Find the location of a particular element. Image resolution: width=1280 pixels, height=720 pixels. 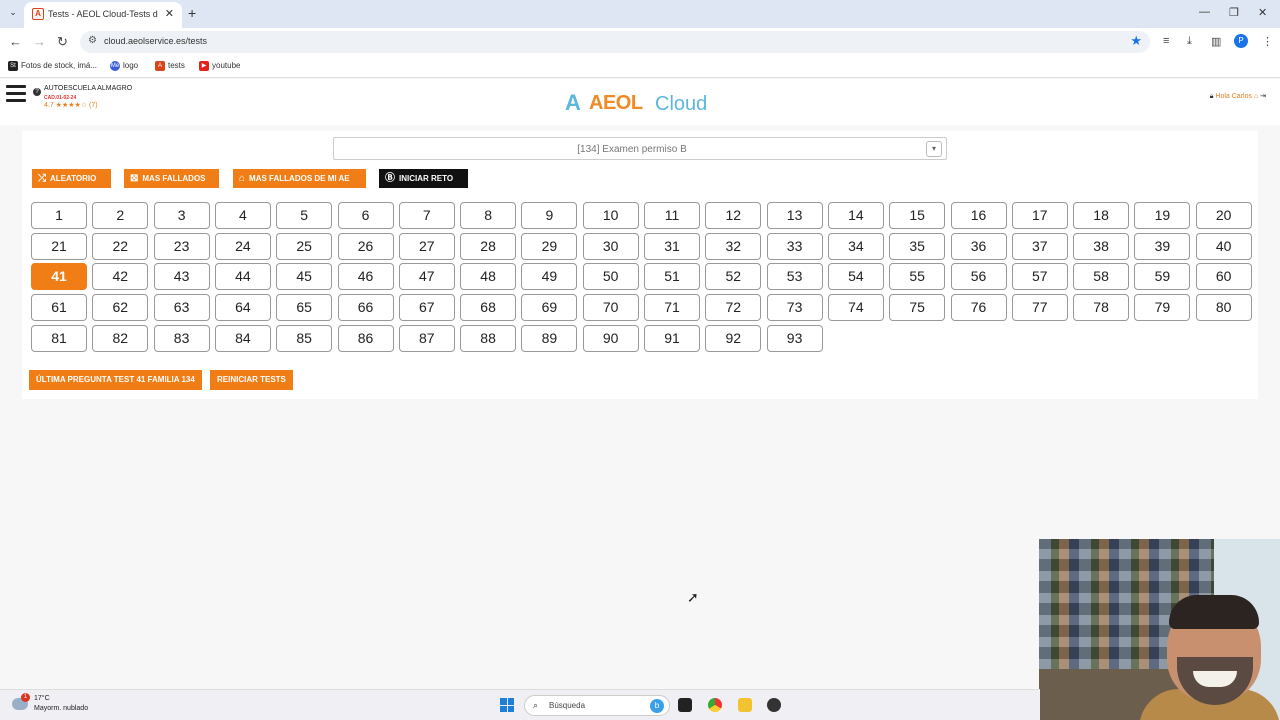

test-button: 49 is located at coordinates (549, 277).